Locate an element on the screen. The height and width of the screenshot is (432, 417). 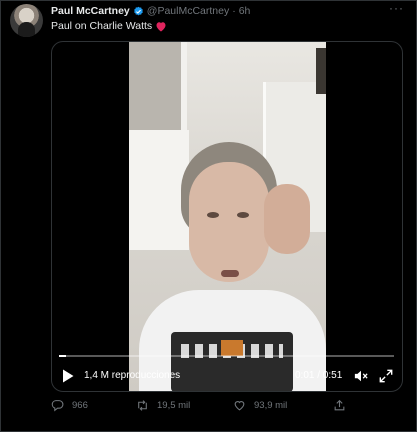
timecode: 0:01 / 0:51 is located at coordinates (319, 375).